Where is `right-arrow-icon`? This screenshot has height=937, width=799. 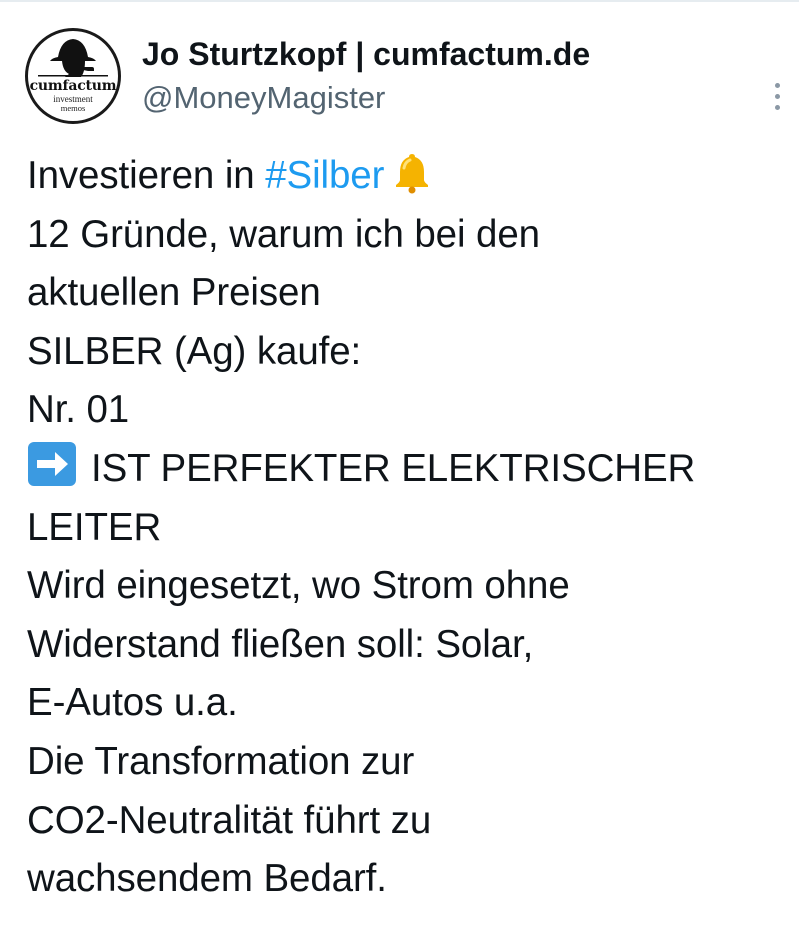
right-arrow-icon is located at coordinates (52, 464).